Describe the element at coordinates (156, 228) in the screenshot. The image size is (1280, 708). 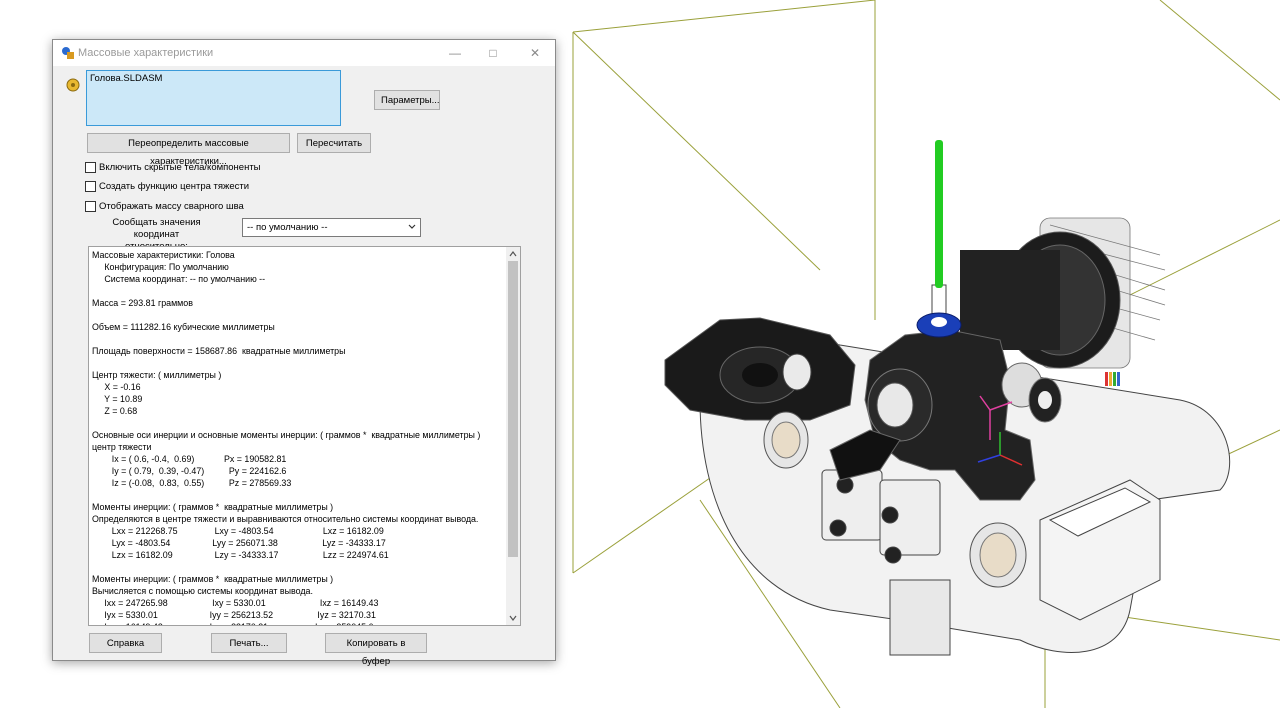
I see `coord-label-line1: Сообщать значения координат` at that location.